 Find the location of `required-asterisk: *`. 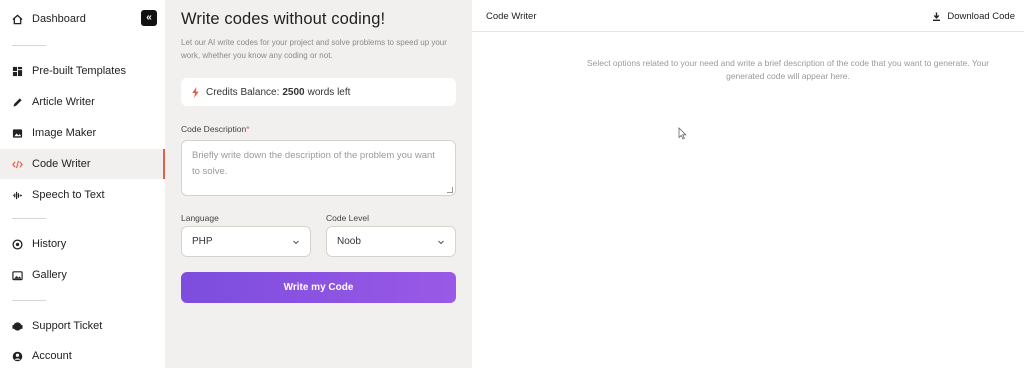

required-asterisk: * is located at coordinates (248, 129).